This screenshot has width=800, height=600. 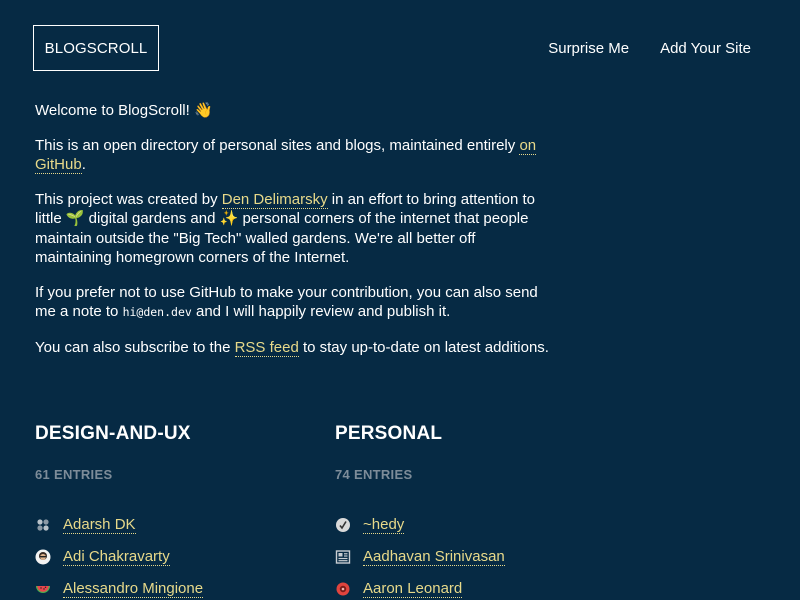 What do you see at coordinates (74, 474) in the screenshot?
I see `entry-count: 61 ENTRIES` at bounding box center [74, 474].